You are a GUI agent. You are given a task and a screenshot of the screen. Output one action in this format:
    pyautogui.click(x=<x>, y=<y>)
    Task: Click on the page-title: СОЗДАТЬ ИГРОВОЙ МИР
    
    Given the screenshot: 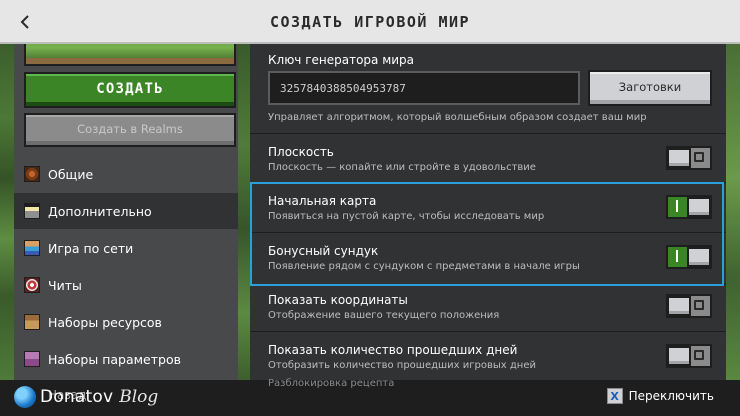 What is the action you would take?
    pyautogui.click(x=370, y=22)
    